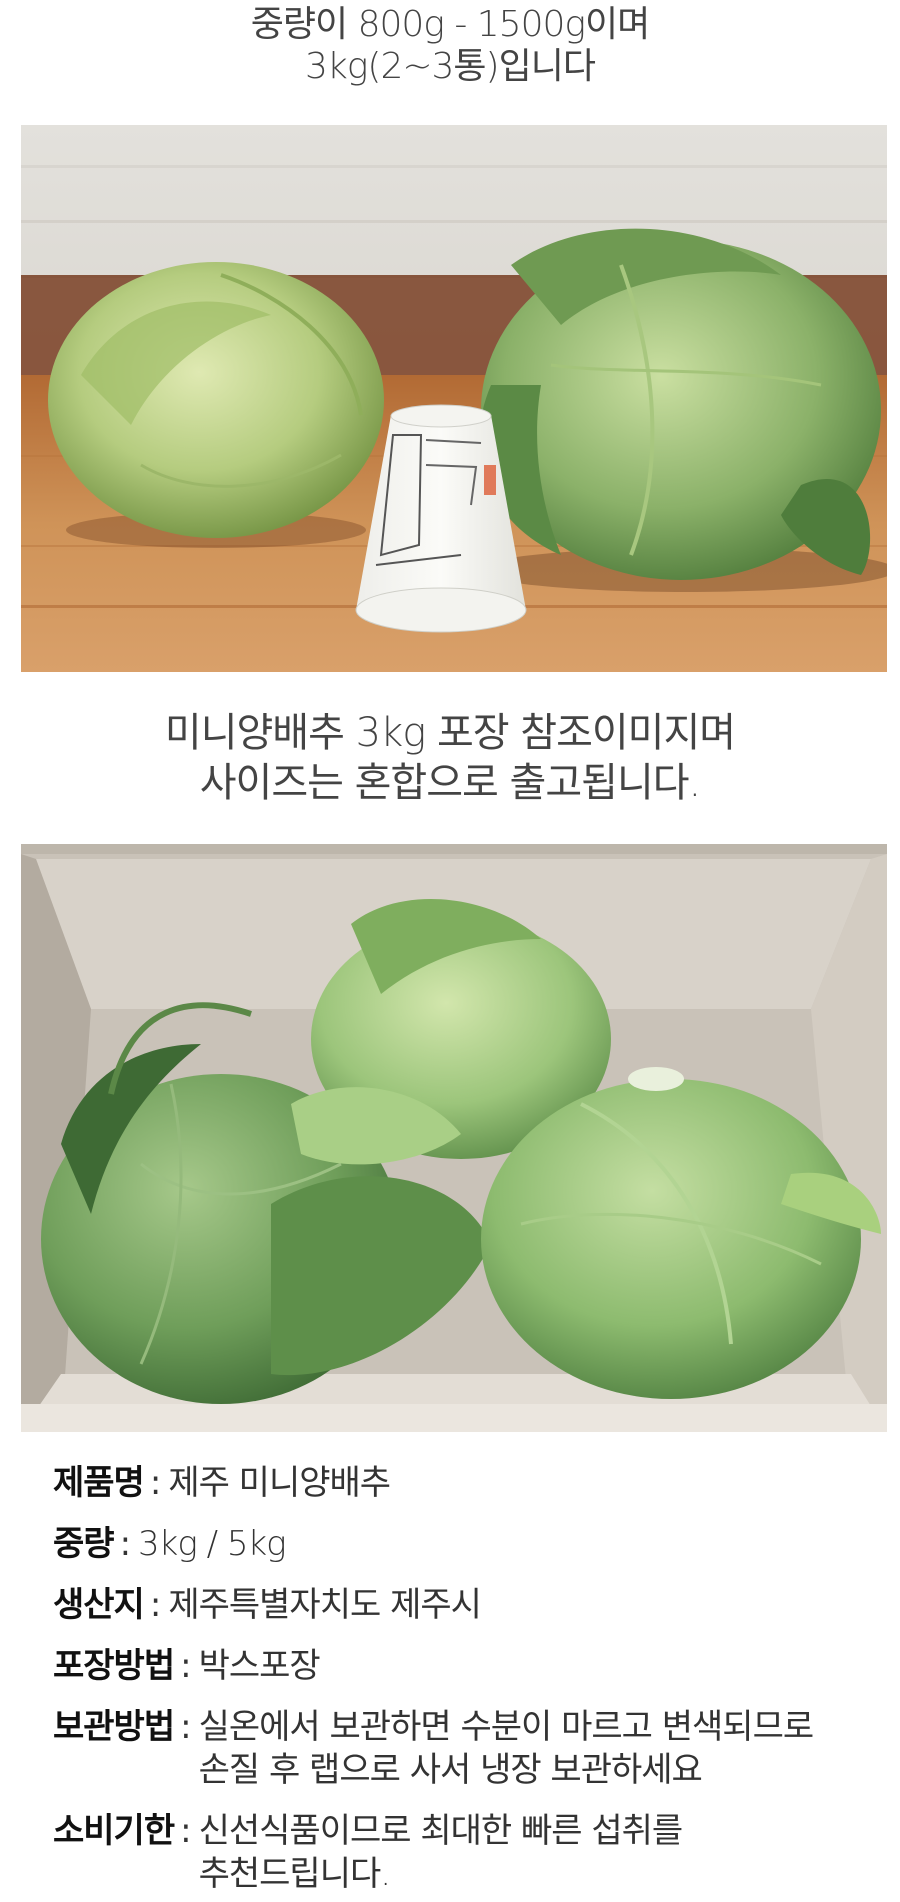 The height and width of the screenshot is (1902, 900). What do you see at coordinates (450, 758) in the screenshot?
I see `middle-caption: 미니양배추 3kg 포장 참조이미지며 사이즈는 혼합으로 출고됩니다.` at bounding box center [450, 758].